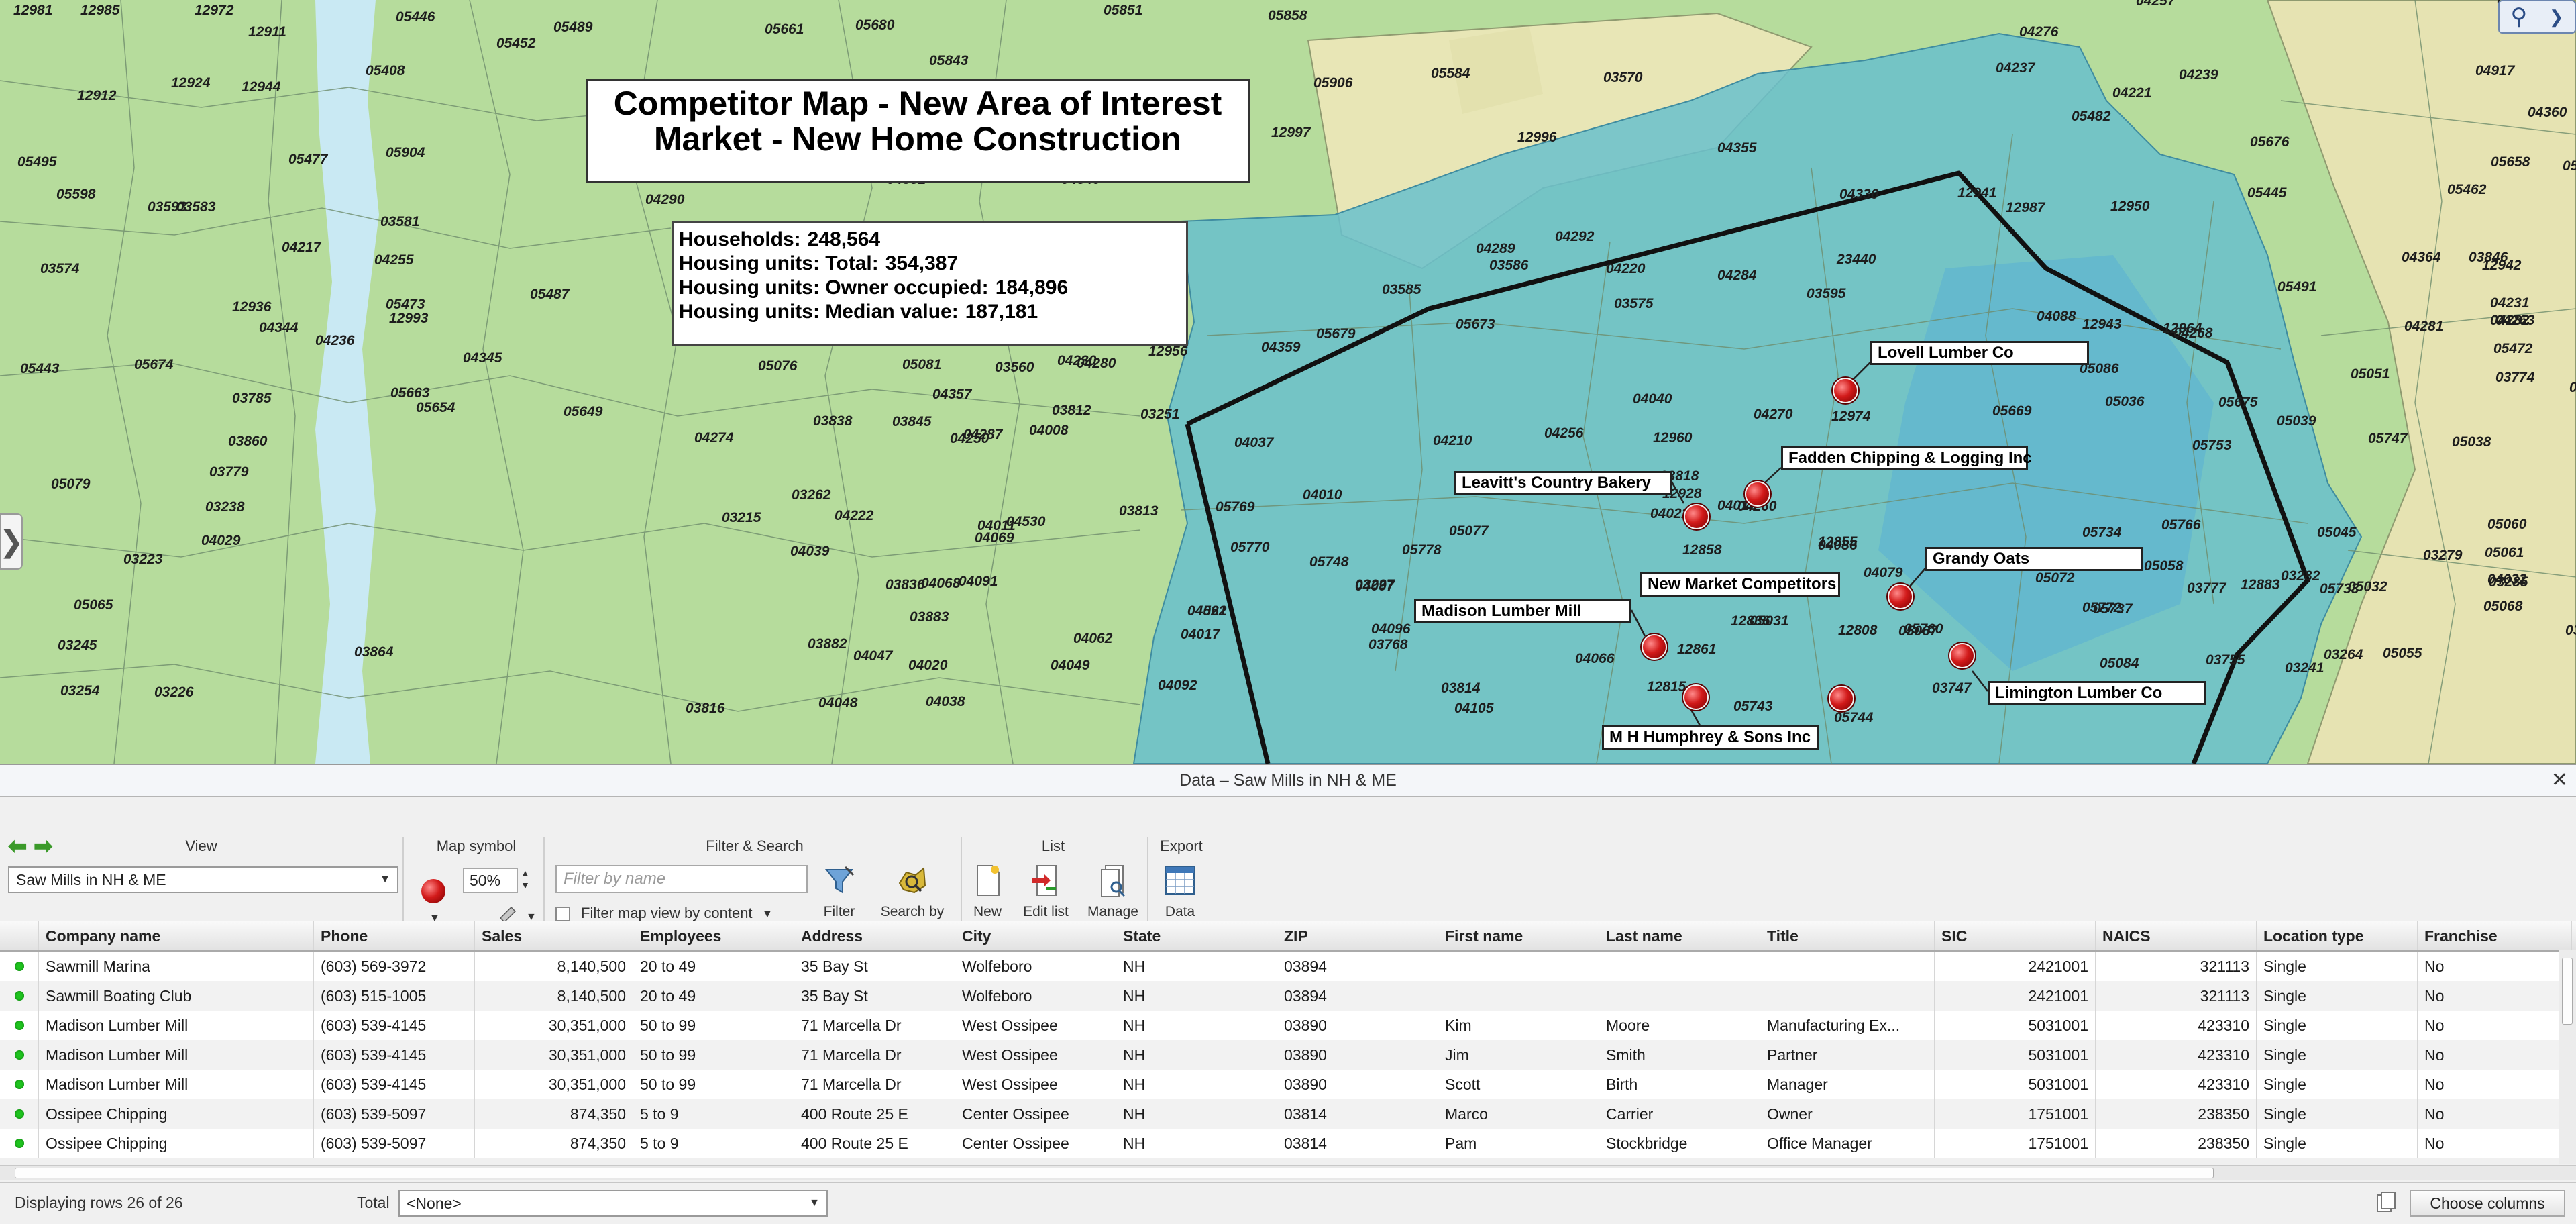  What do you see at coordinates (1900, 596) in the screenshot?
I see `pin-grandy-oats` at bounding box center [1900, 596].